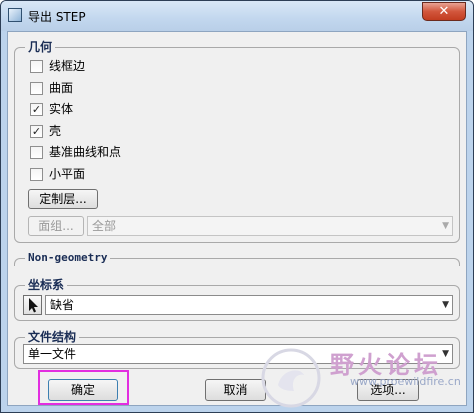 The width and height of the screenshot is (474, 413). What do you see at coordinates (52, 337) in the screenshot?
I see `file-structure-legend: 文件结构` at bounding box center [52, 337].